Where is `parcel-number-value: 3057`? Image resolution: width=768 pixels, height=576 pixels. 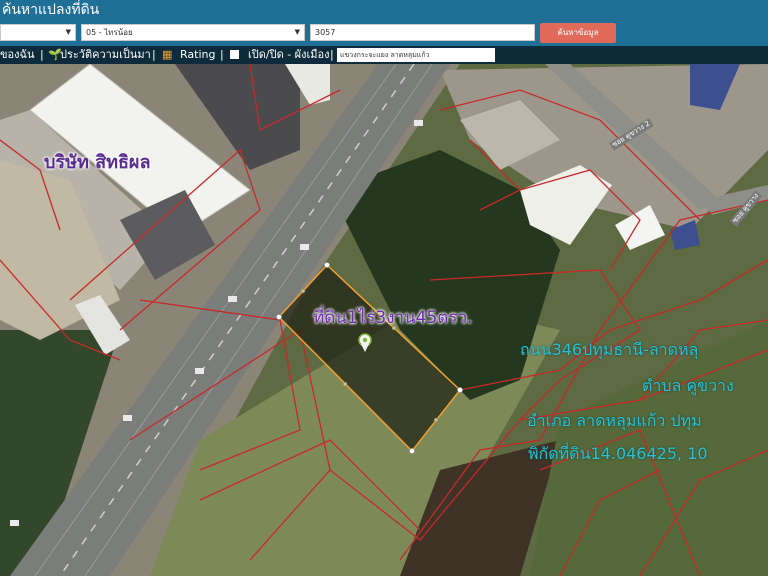
parcel-number-value: 3057 is located at coordinates (325, 32).